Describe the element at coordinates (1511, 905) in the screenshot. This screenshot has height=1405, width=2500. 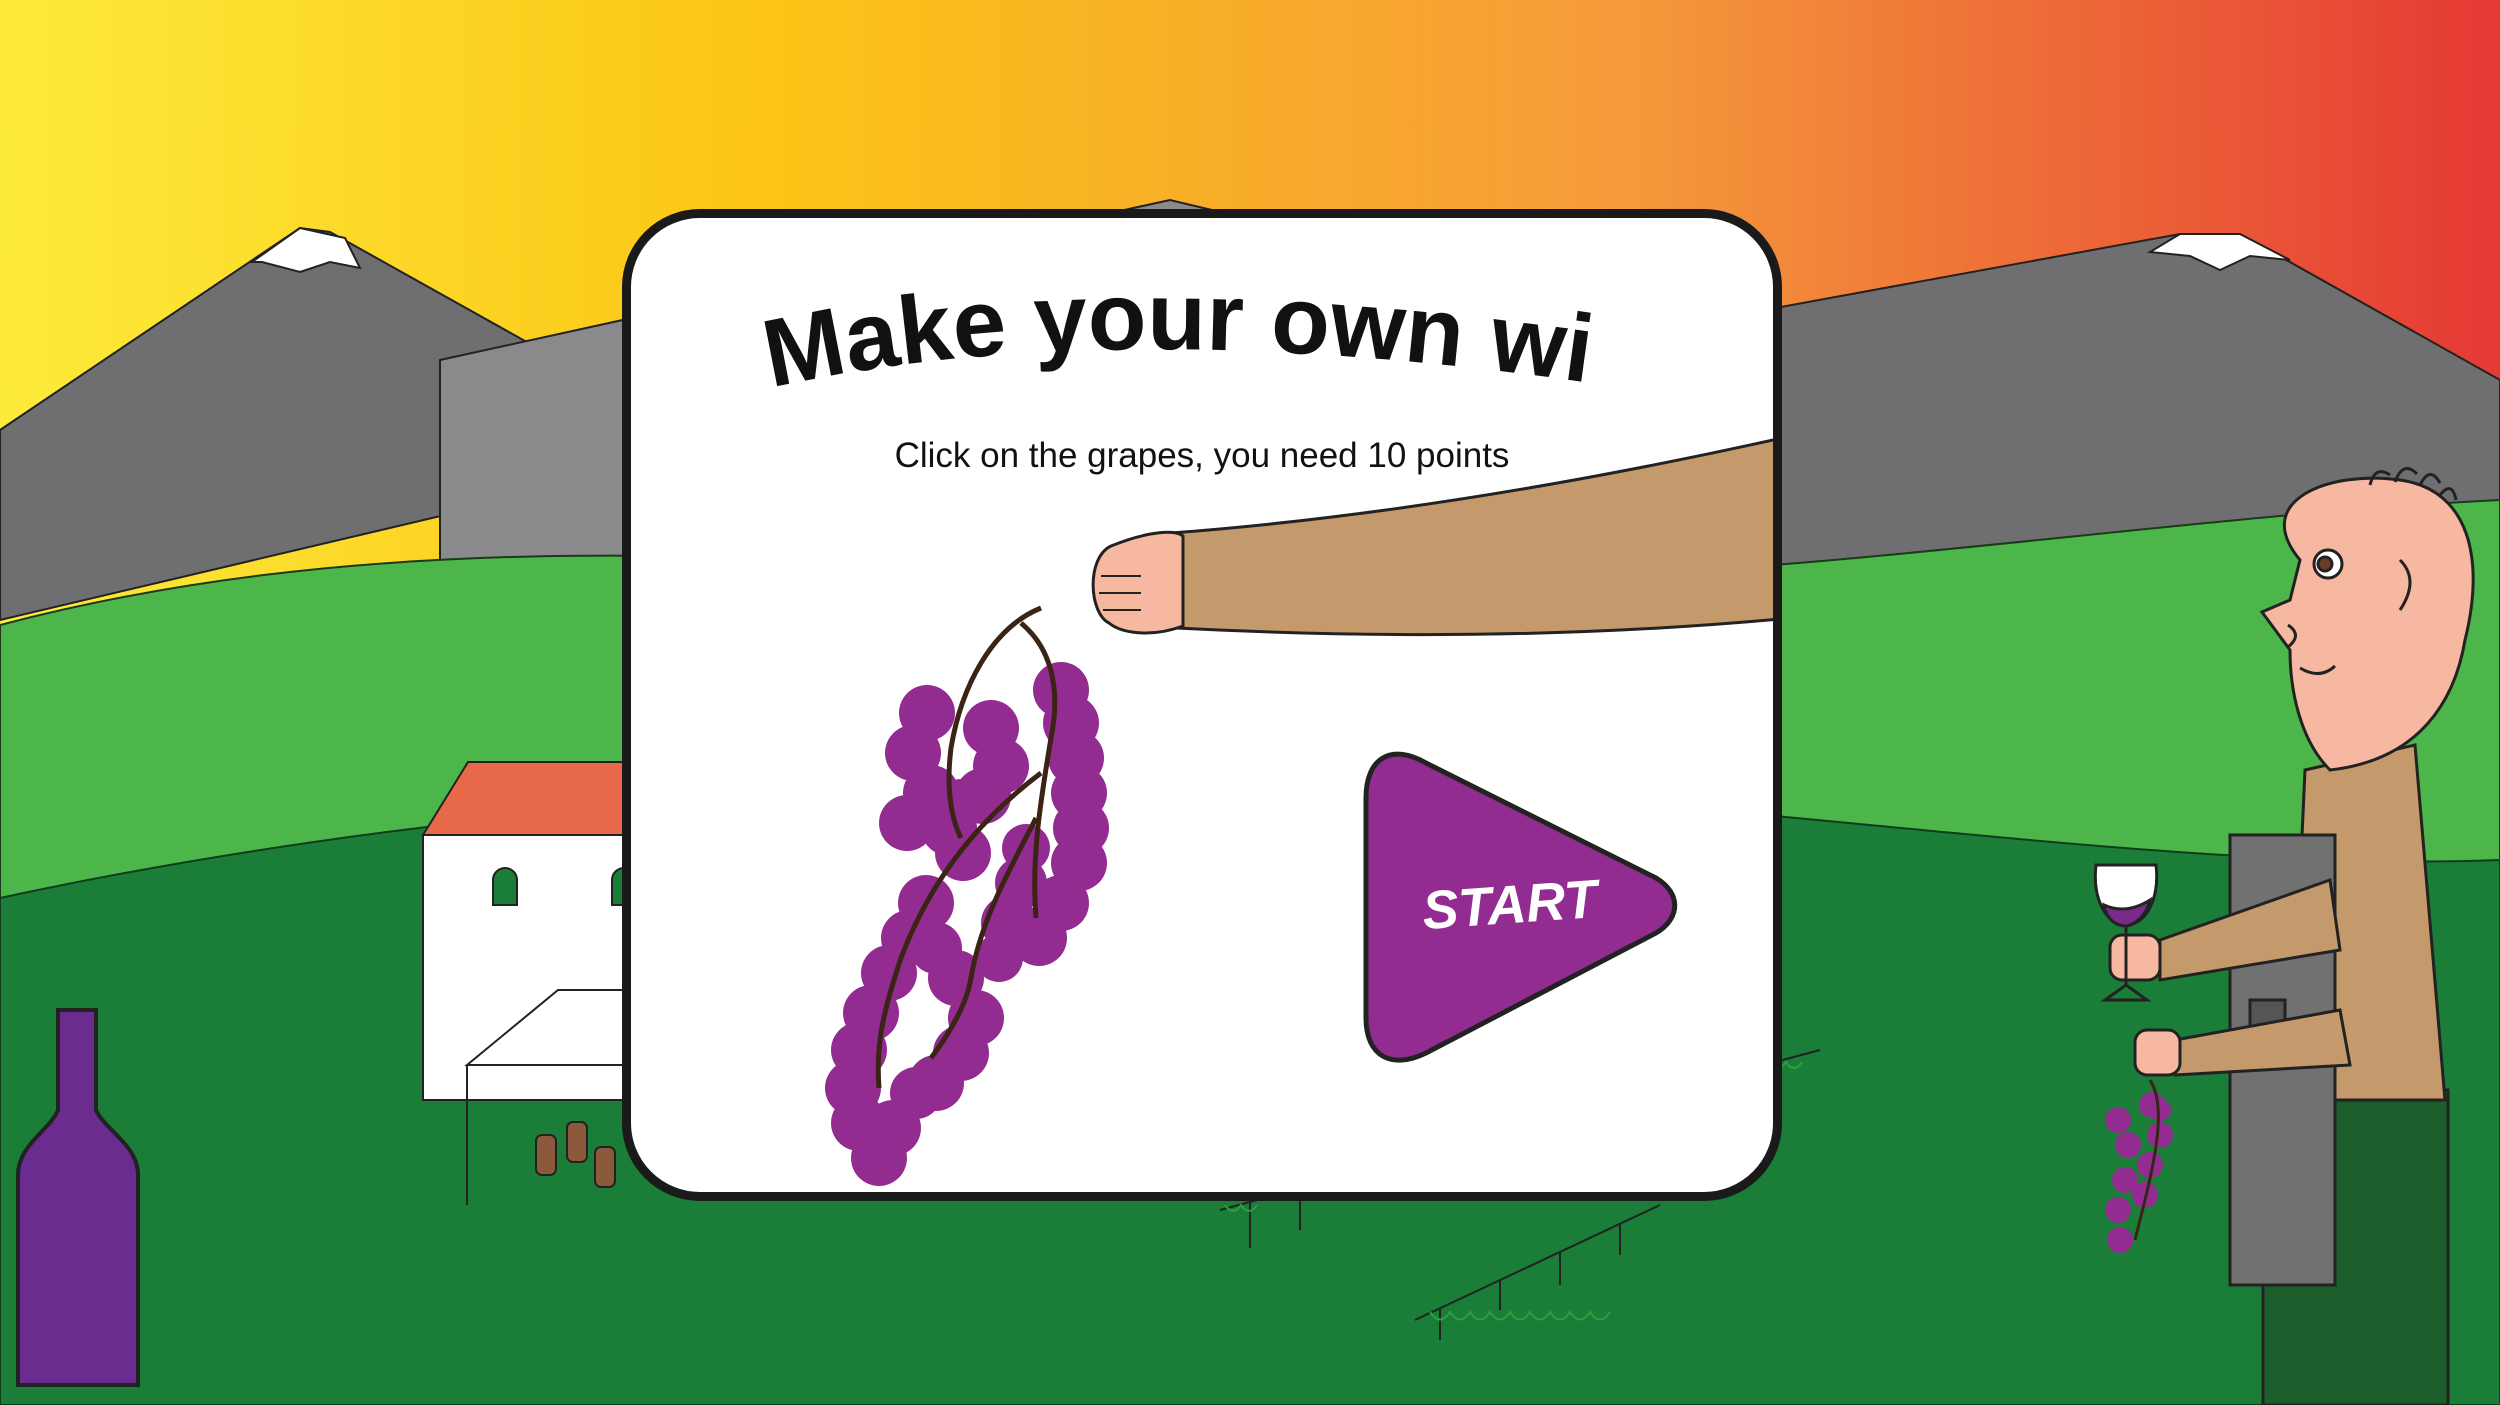
I see `start-label: START` at that location.